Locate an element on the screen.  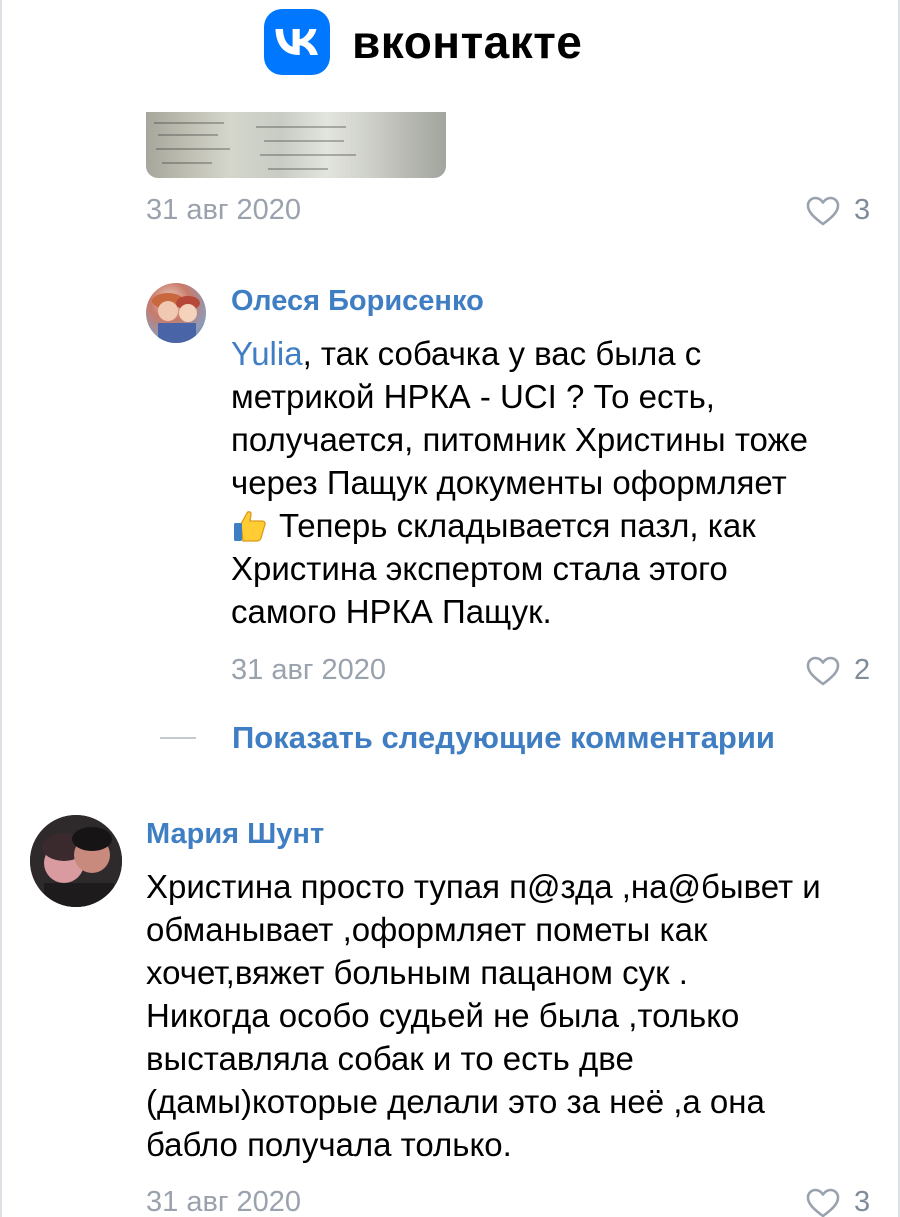
like-button: 2 is located at coordinates (838, 670).